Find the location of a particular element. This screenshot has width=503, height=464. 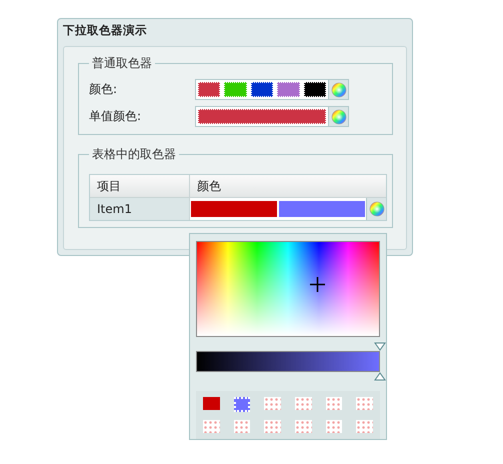

brightness-slider is located at coordinates (288, 361).